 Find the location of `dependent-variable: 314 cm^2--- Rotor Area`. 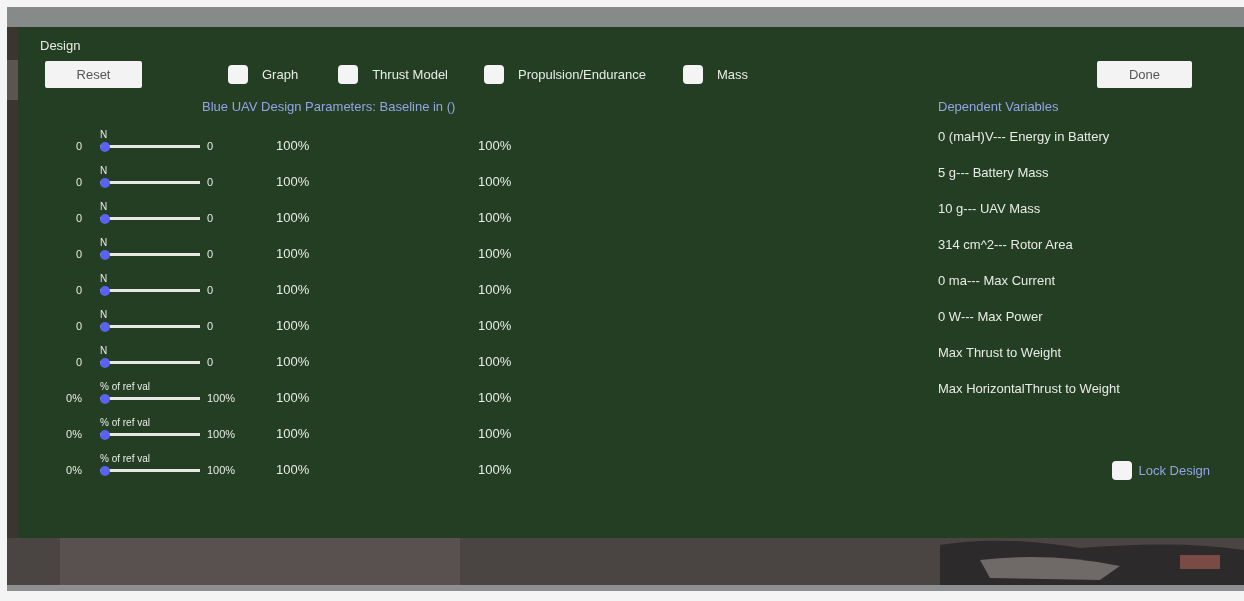

dependent-variable: 314 cm^2--- Rotor Area is located at coordinates (1006, 245).